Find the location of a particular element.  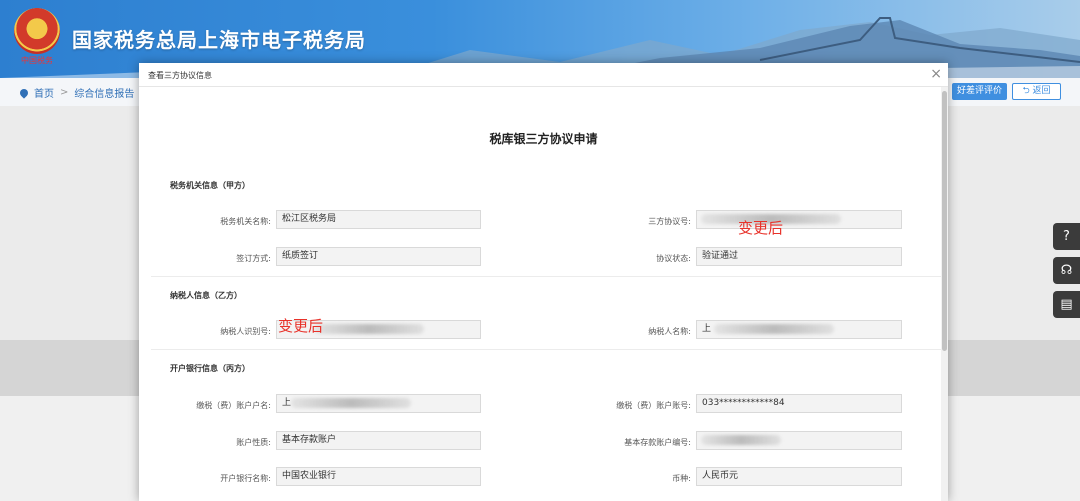

account-no-field: 033************84 is located at coordinates (799, 403).